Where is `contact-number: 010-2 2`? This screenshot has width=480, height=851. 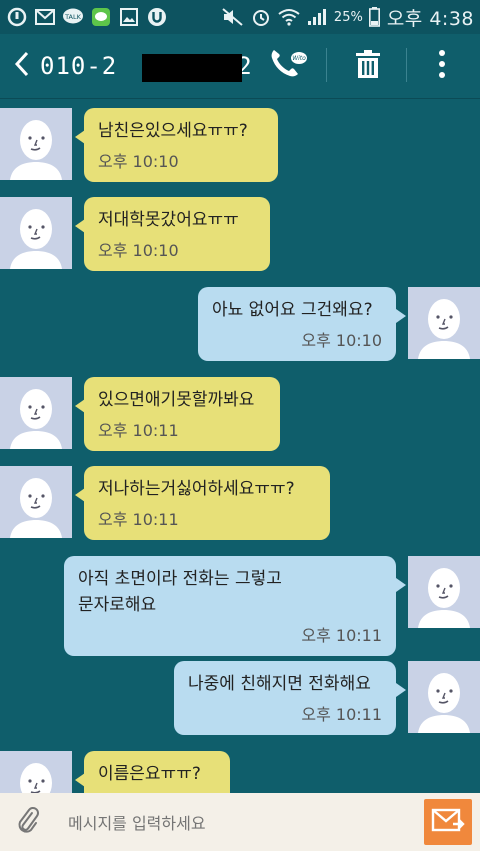
contact-number: 010-2 2 is located at coordinates (146, 67).